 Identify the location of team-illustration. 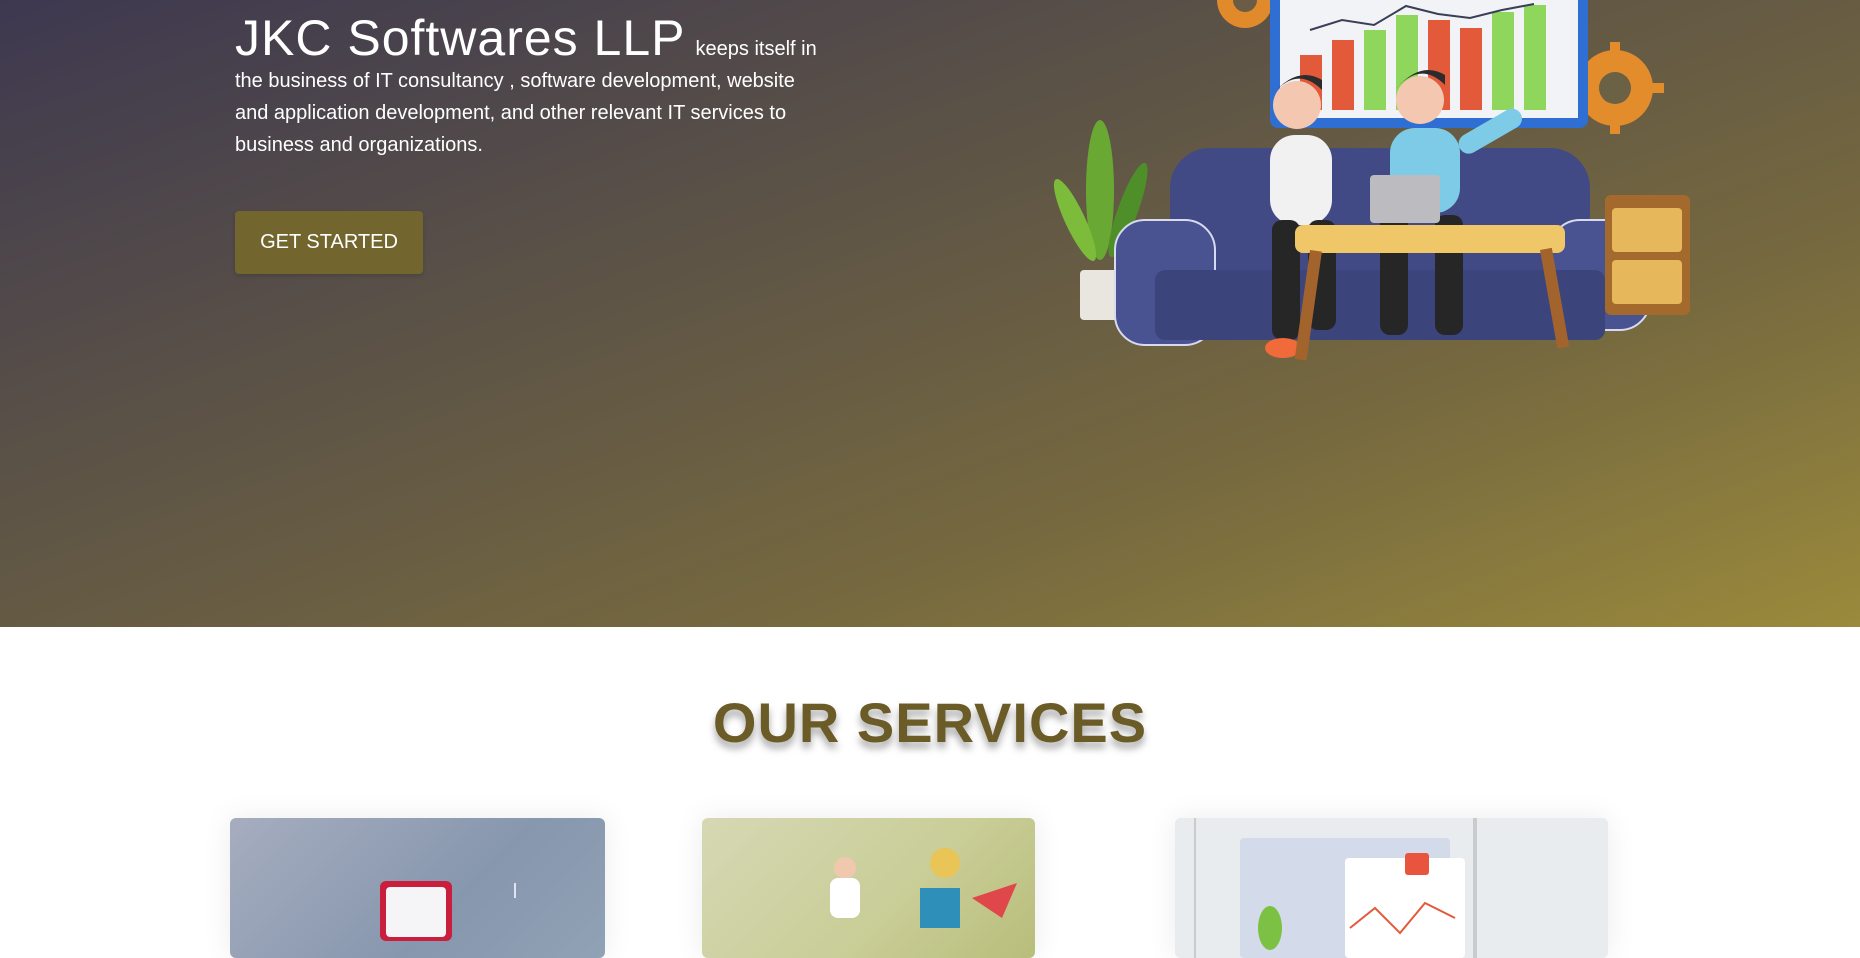
(1371, 180).